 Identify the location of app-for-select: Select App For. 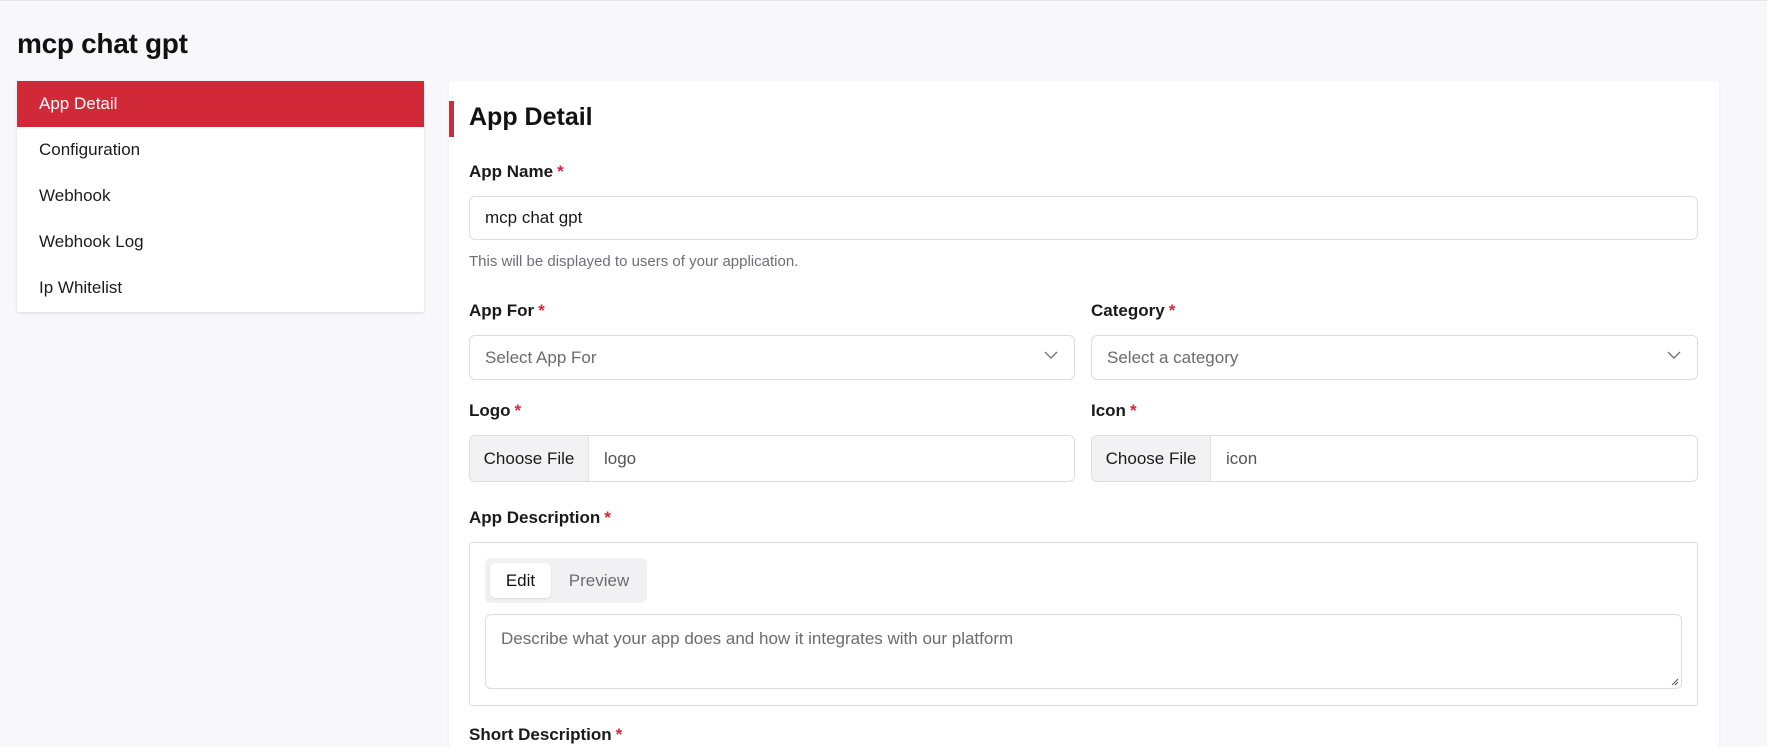
(772, 357).